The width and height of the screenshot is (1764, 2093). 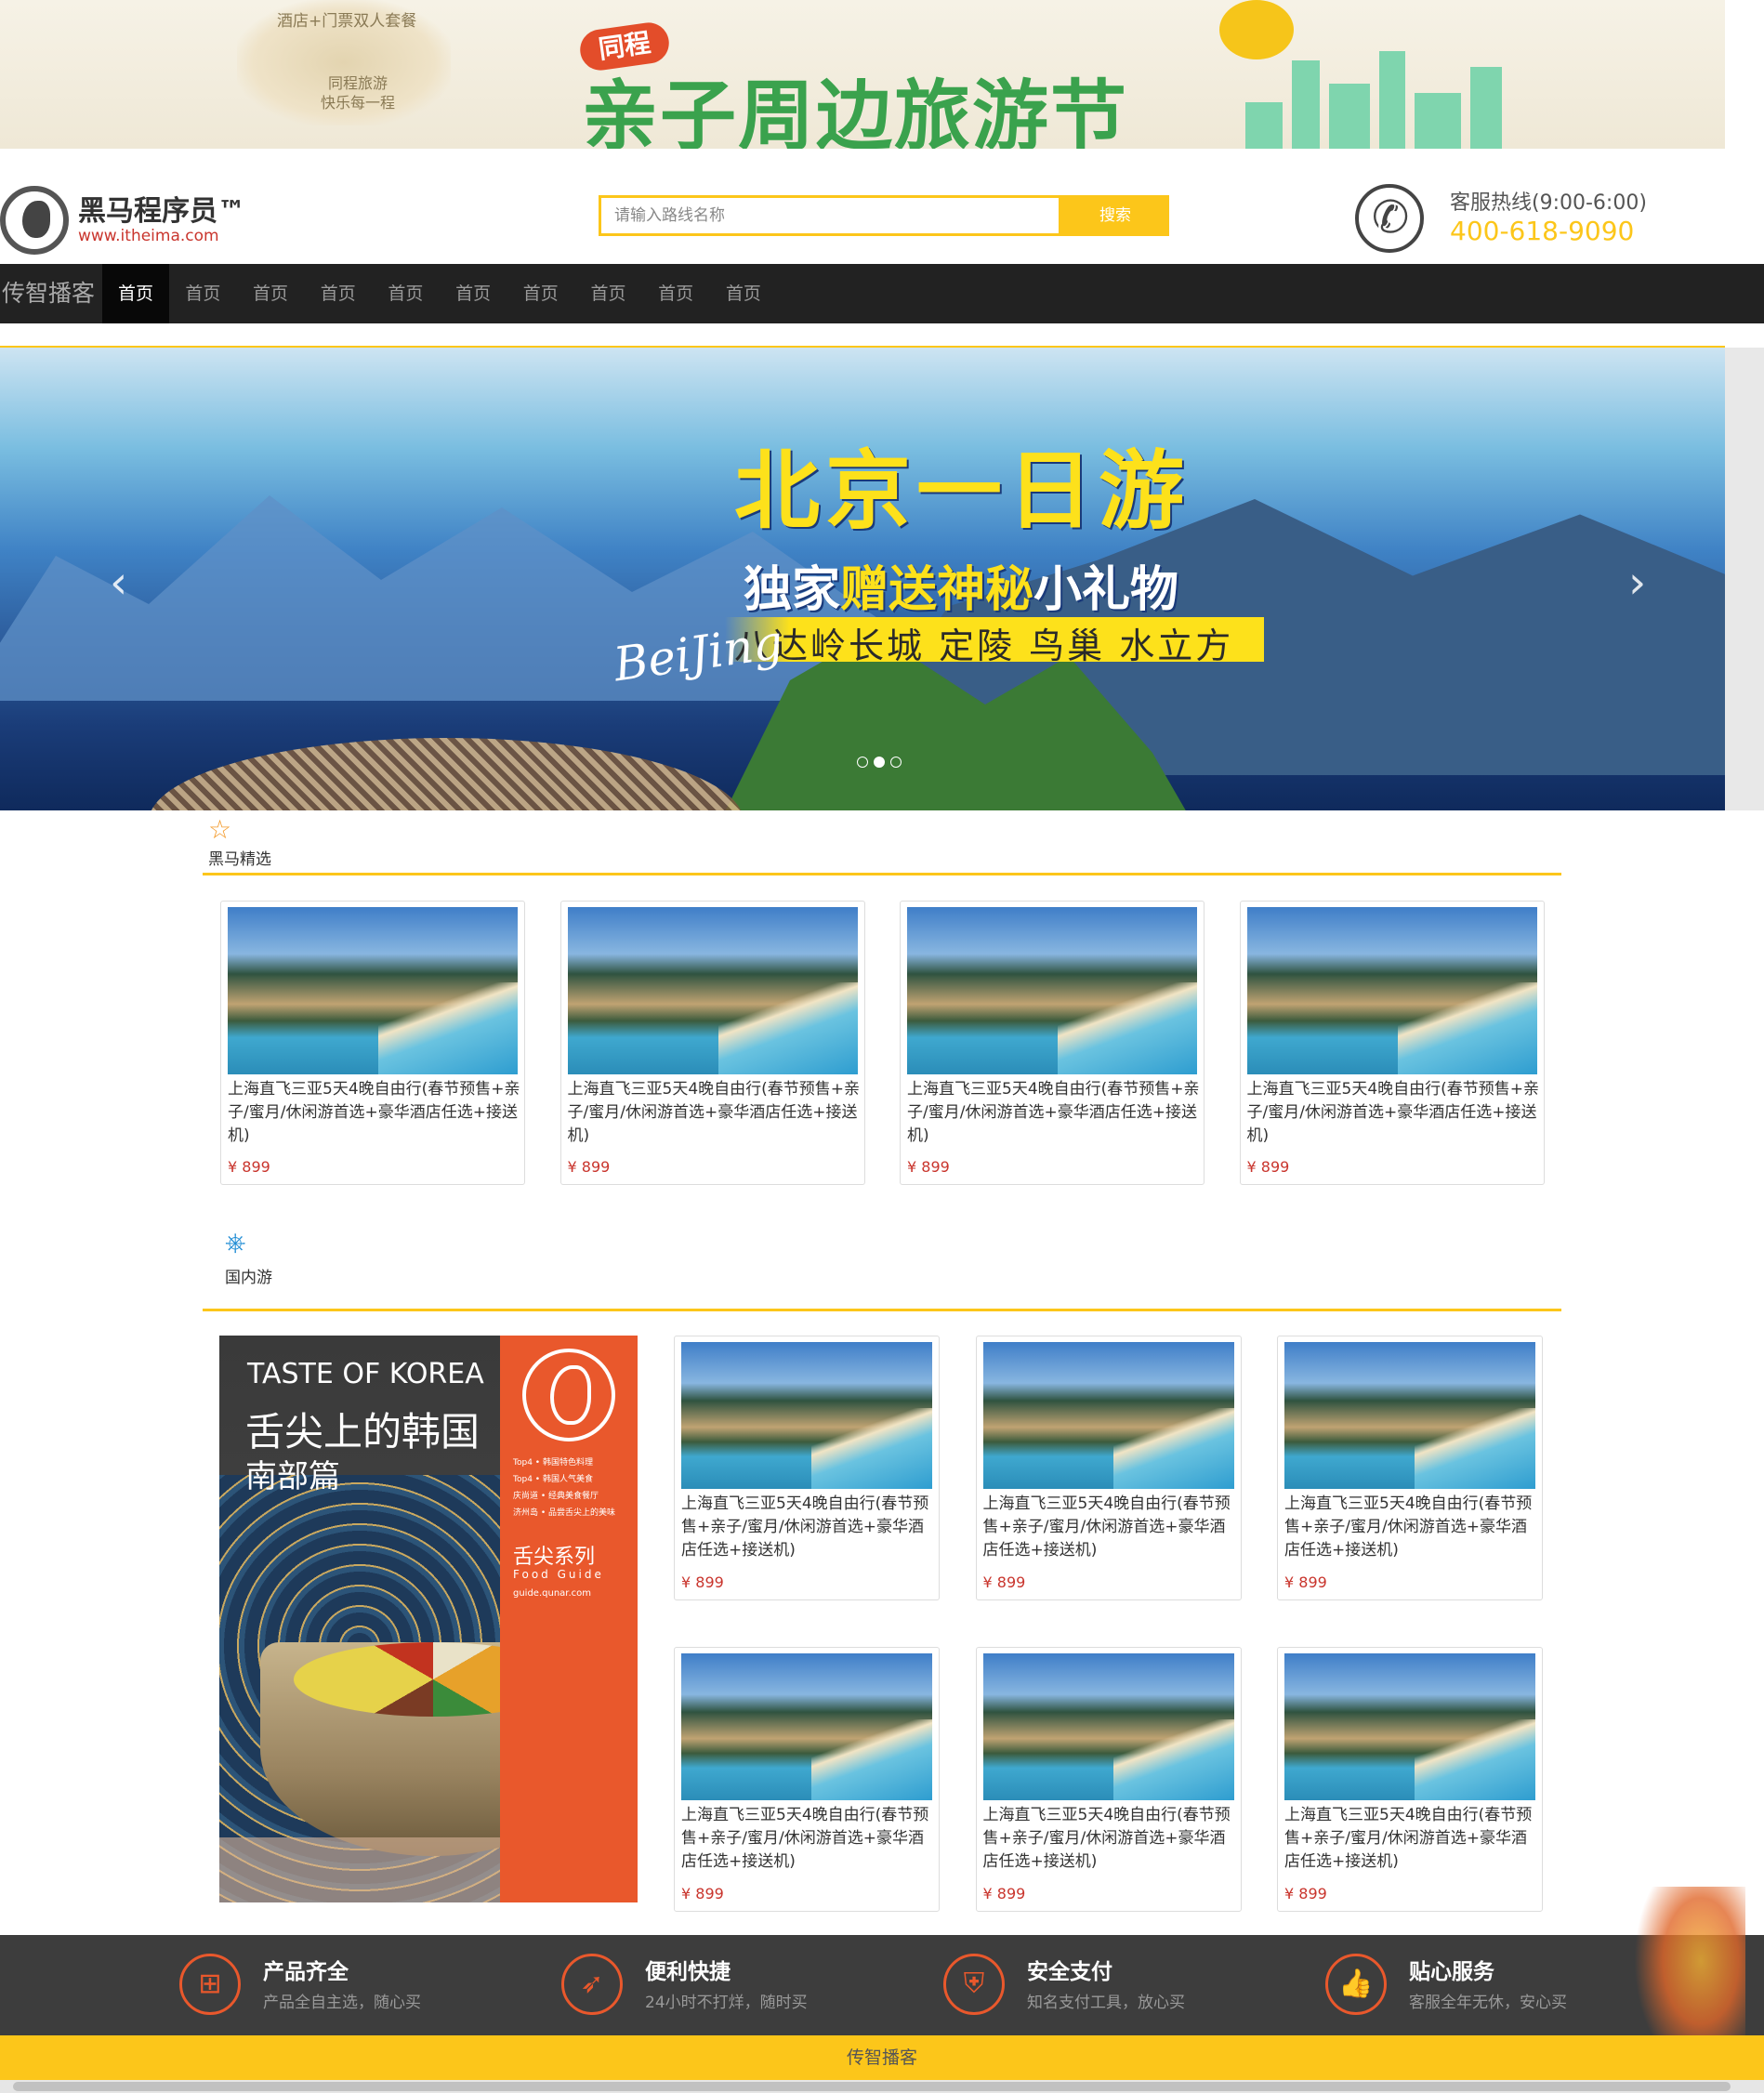 I want to click on service-desc: 客服全年无休，安心买, so click(x=1488, y=2003).